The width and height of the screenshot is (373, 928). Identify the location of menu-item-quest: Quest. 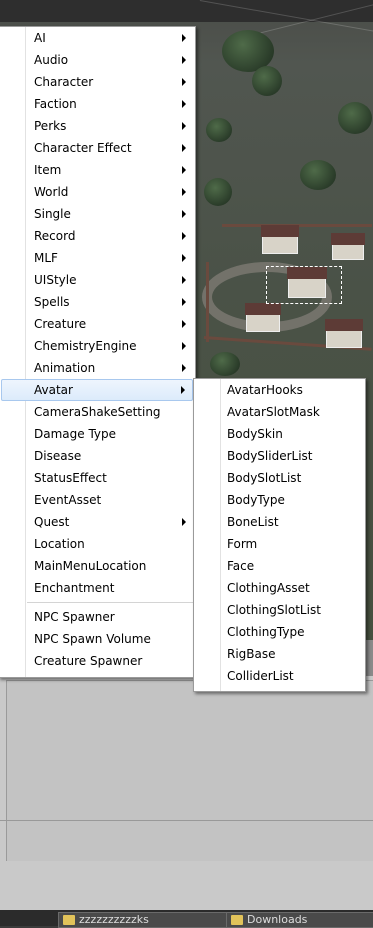
(97, 522).